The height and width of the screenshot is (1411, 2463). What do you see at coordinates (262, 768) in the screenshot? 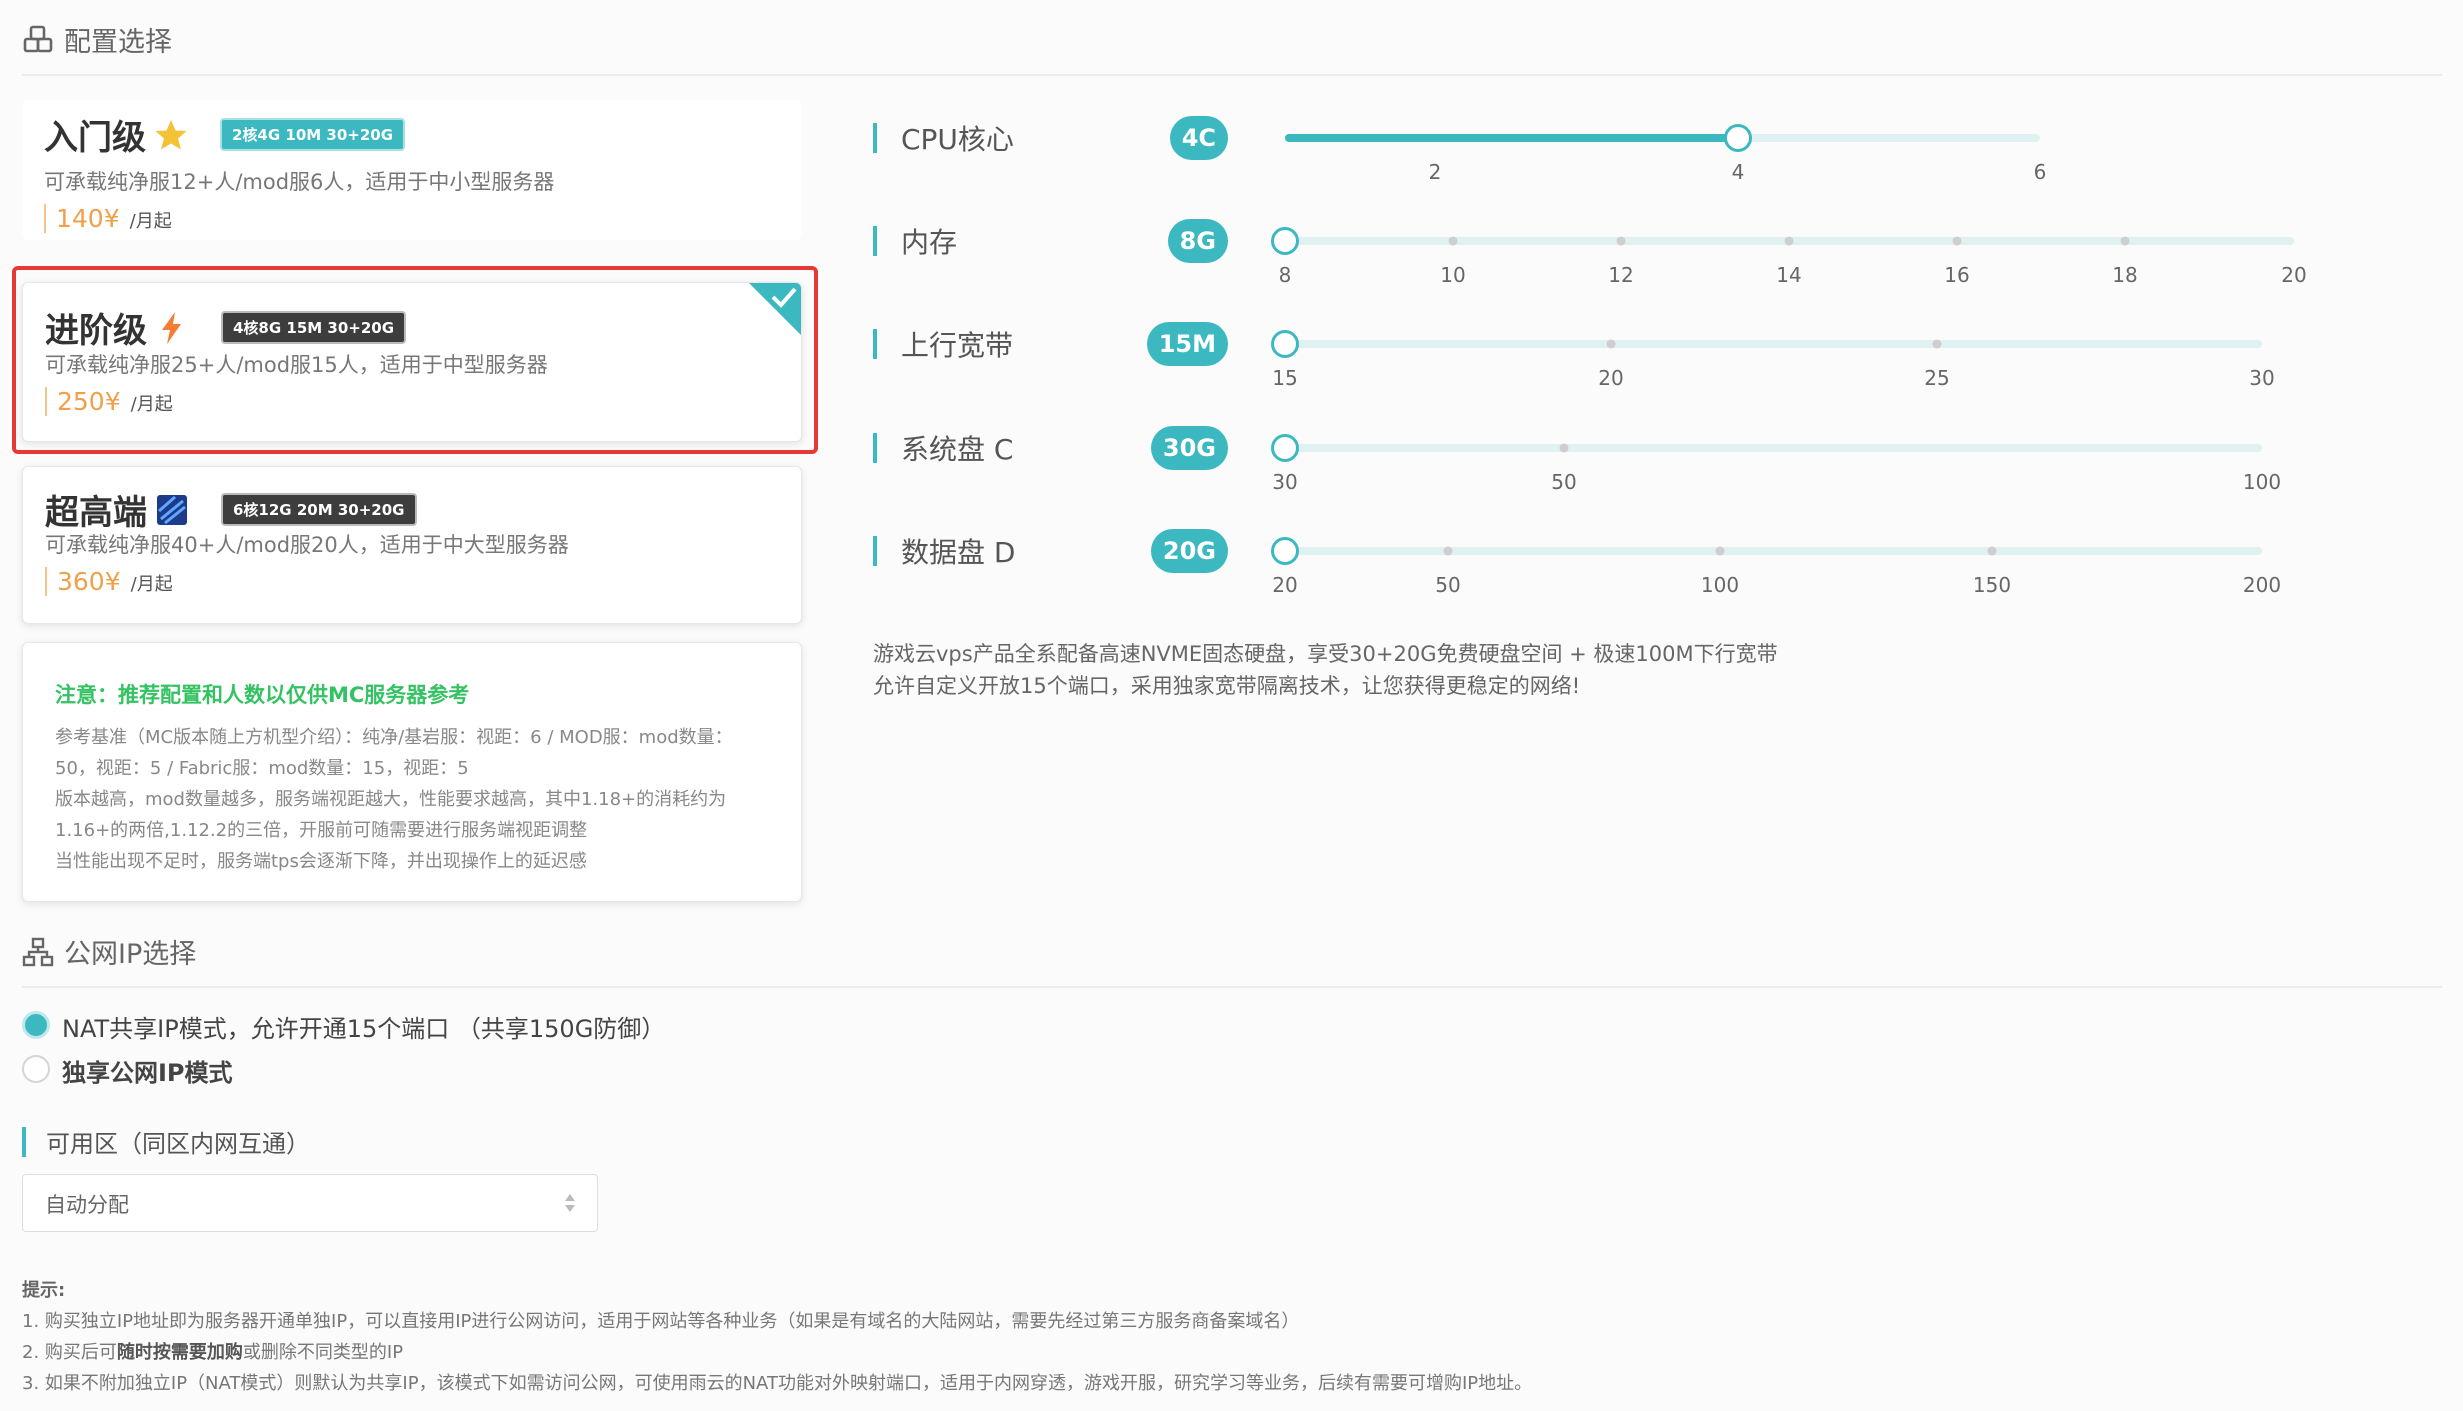
I see `note-line: 50，视距：5 / Fabric服：mod数量：15，视距：5` at bounding box center [262, 768].